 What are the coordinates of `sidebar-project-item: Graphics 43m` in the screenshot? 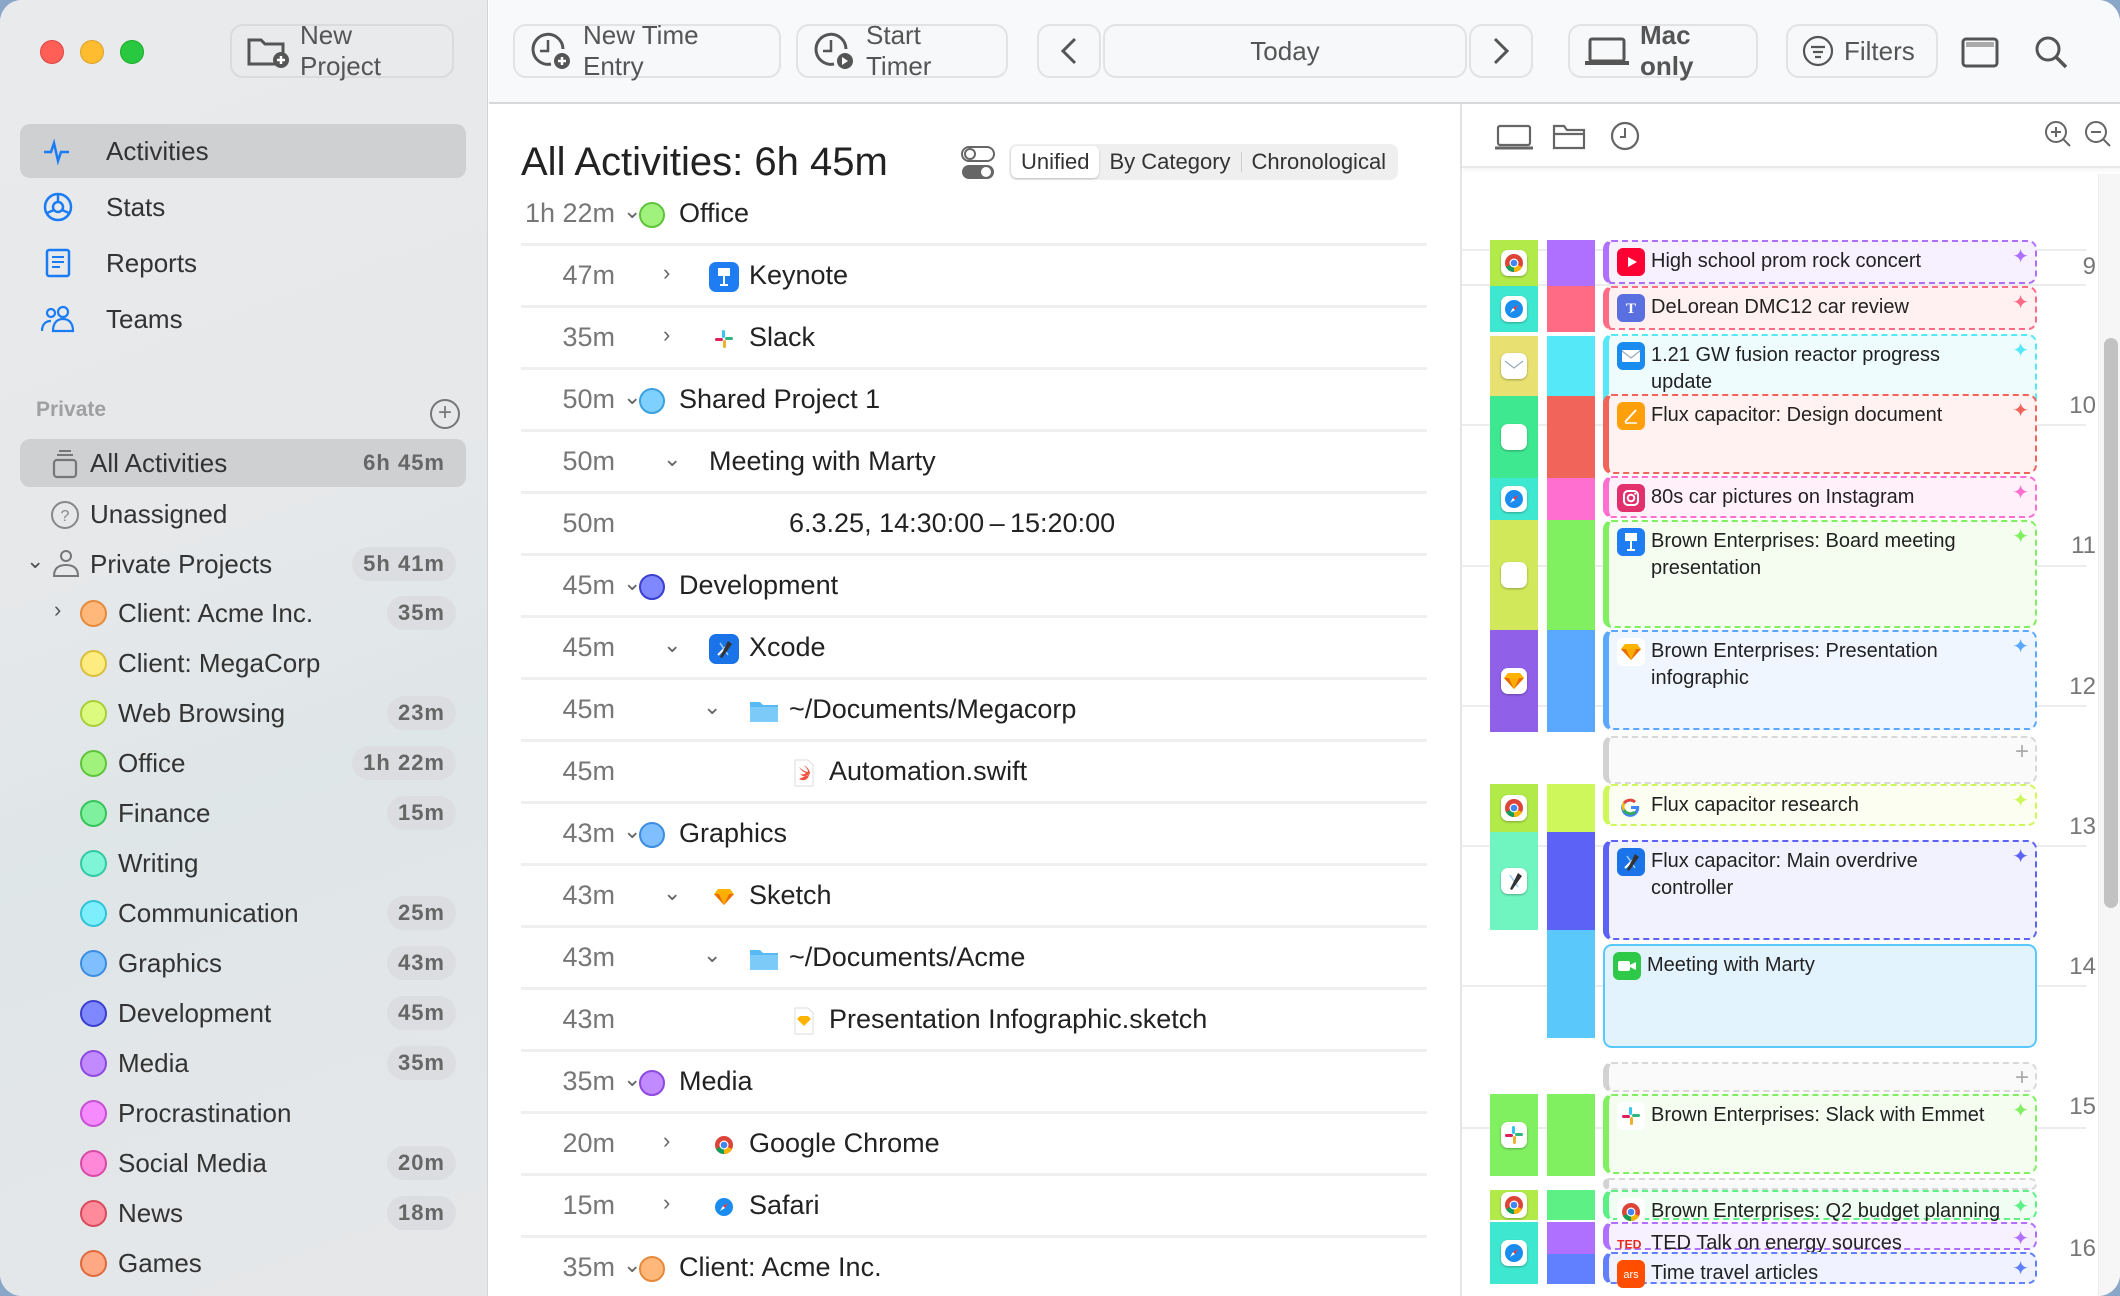 It's located at (243, 963).